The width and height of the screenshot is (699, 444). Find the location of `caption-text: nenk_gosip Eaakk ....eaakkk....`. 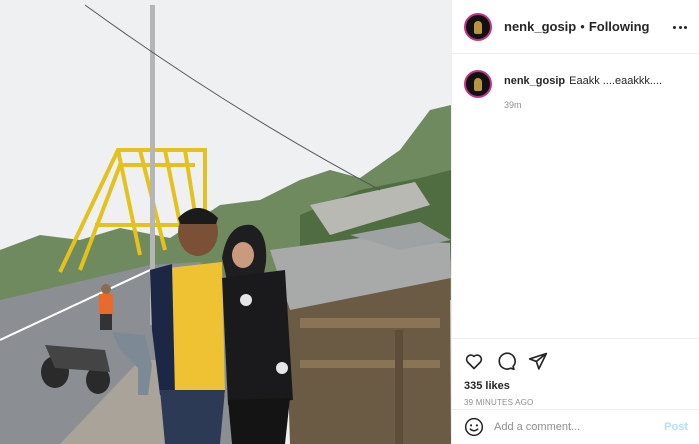

caption-text: nenk_gosip Eaakk ....eaakkk.... is located at coordinates (583, 81).